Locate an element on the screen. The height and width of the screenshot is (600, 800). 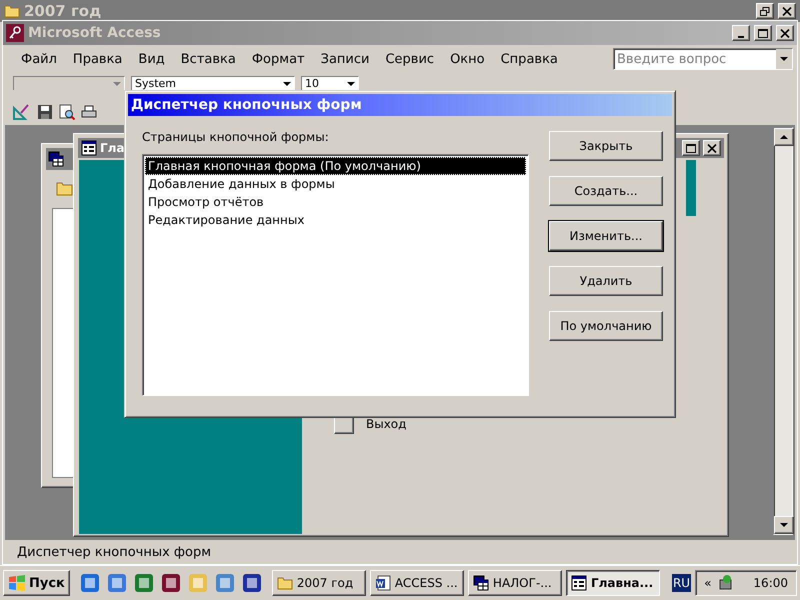
scroll-up-icon is located at coordinates (784, 137).